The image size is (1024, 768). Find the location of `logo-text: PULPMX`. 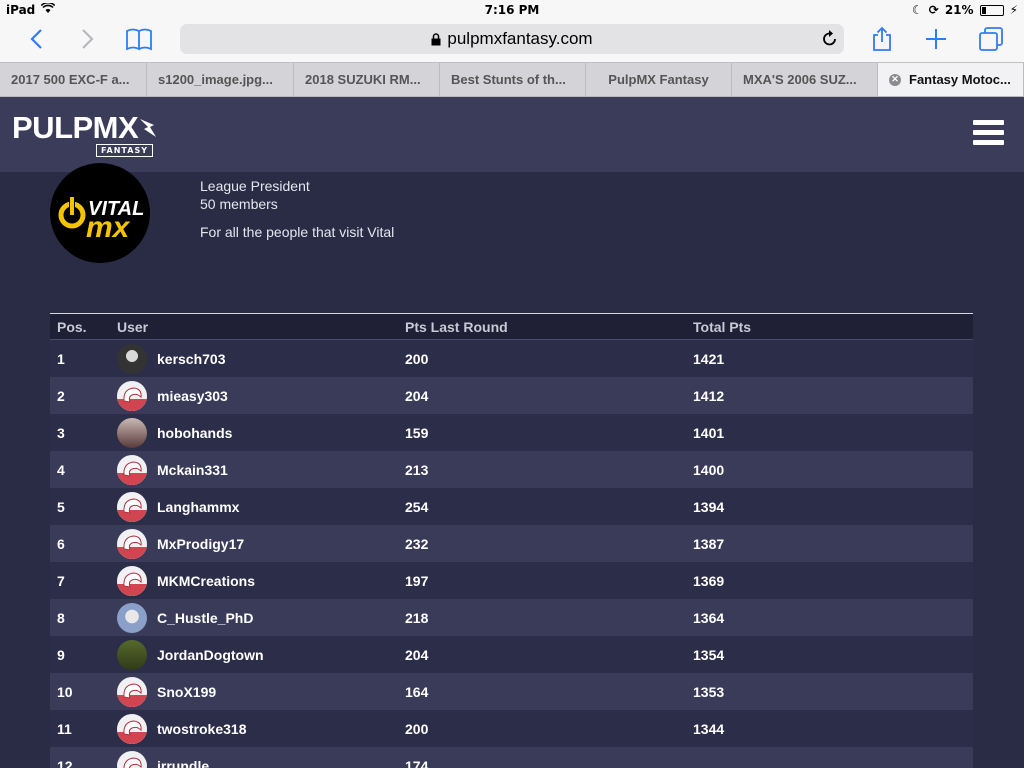

logo-text: PULPMX is located at coordinates (75, 127).